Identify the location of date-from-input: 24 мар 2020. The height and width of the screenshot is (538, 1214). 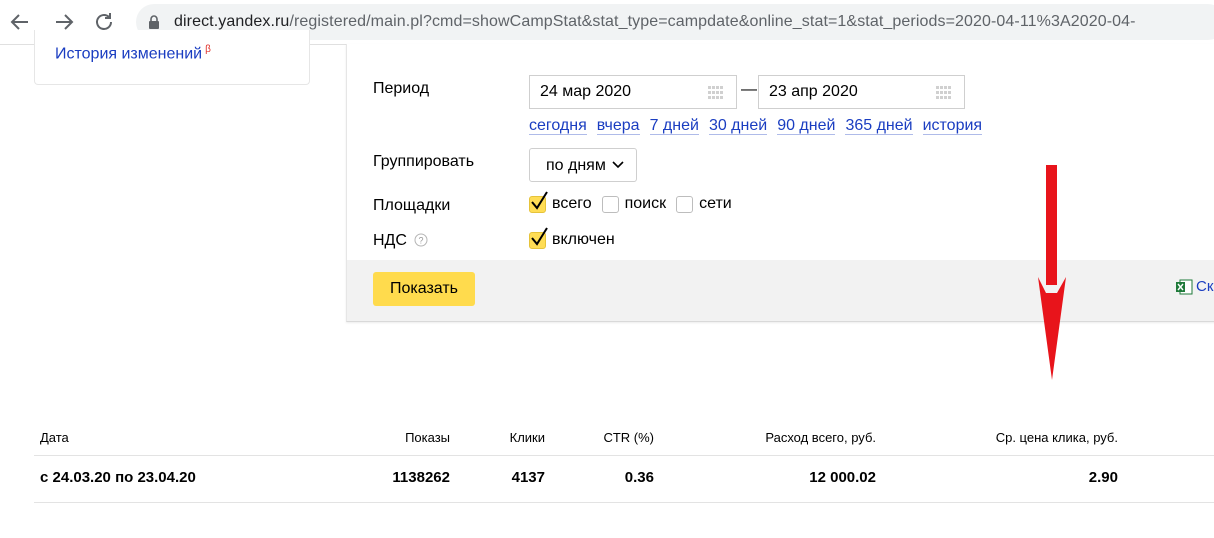
(633, 92).